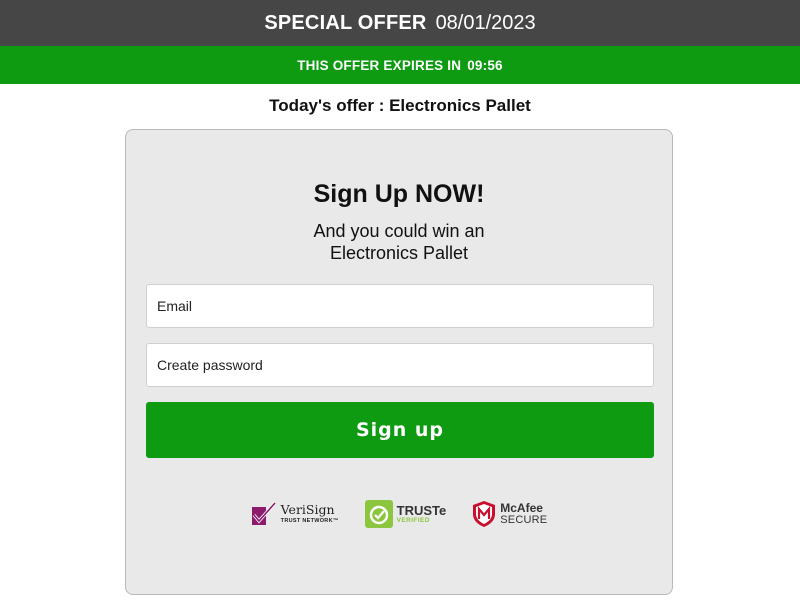  I want to click on mcafee-shield-icon, so click(484, 514).